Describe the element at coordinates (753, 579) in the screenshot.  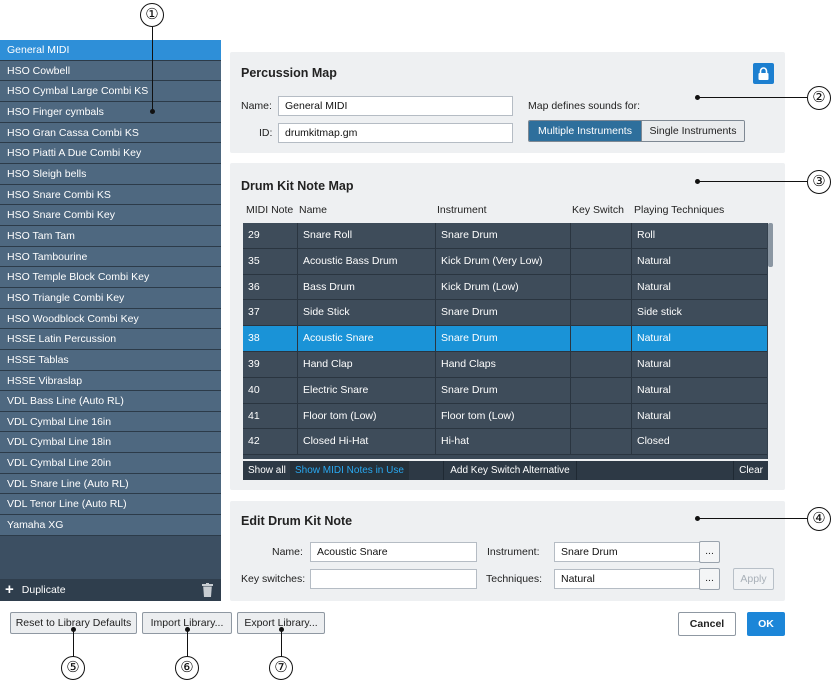
I see `apply-button: Apply` at that location.